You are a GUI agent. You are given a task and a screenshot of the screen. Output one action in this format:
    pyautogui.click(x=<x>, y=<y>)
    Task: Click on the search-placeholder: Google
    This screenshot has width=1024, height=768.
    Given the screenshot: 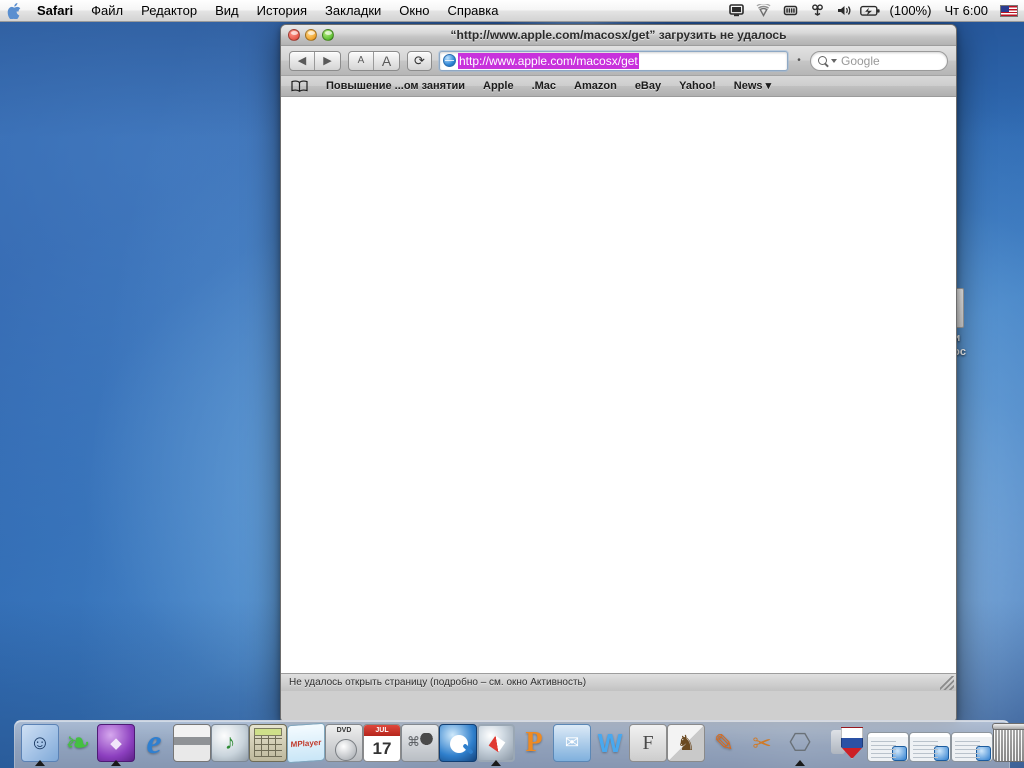 What is the action you would take?
    pyautogui.click(x=860, y=60)
    